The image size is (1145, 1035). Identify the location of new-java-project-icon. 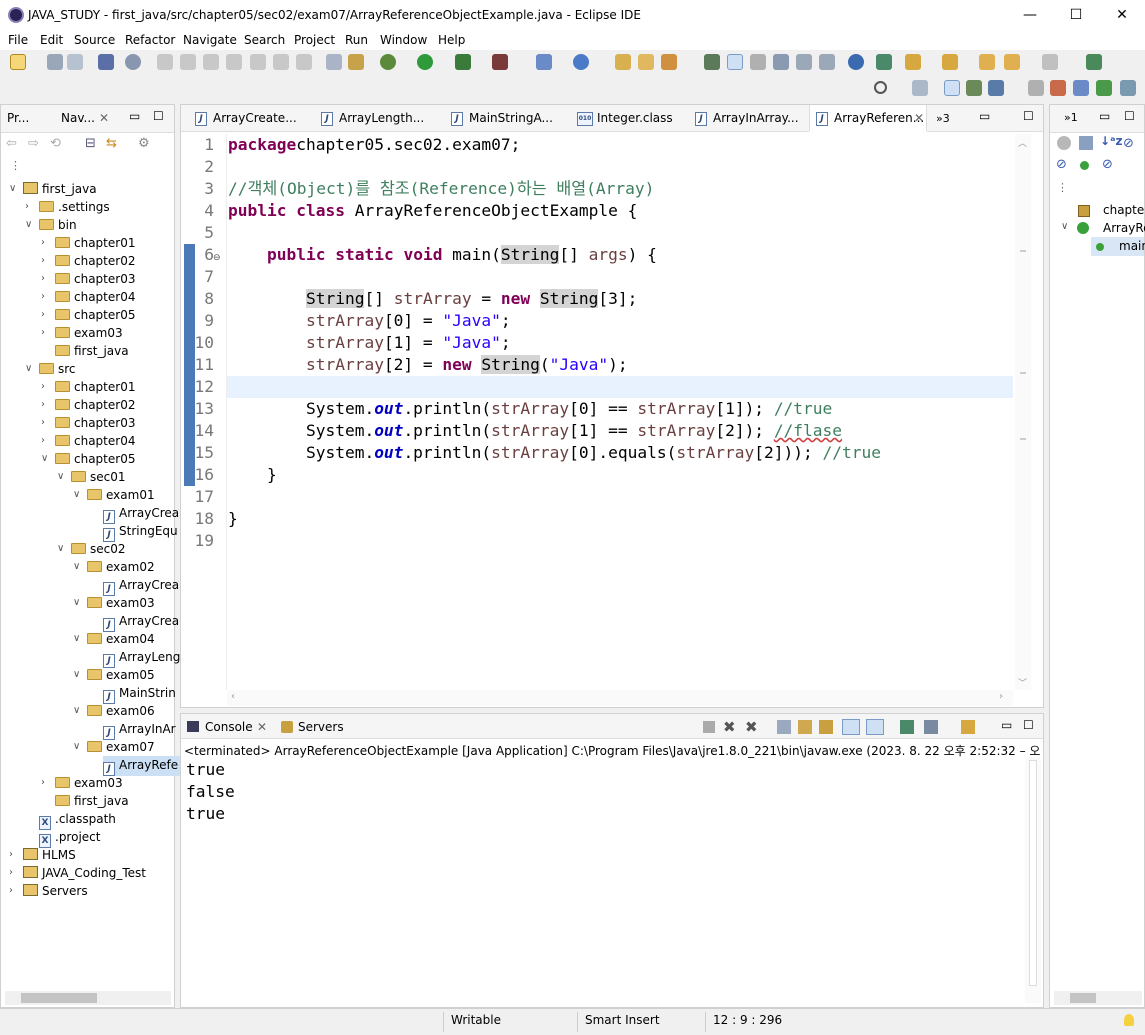
(544, 62).